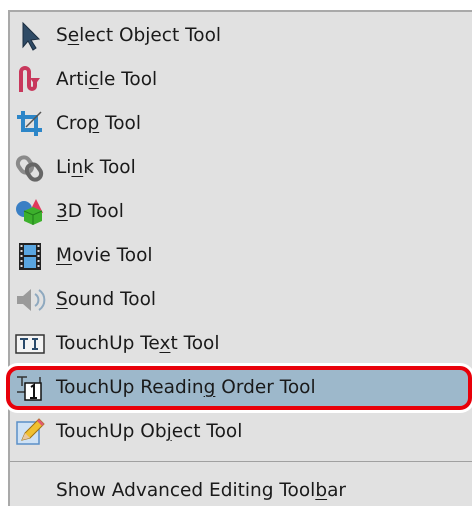 The image size is (472, 506). Describe the element at coordinates (96, 168) in the screenshot. I see `menu-item-label: Link Tool` at that location.